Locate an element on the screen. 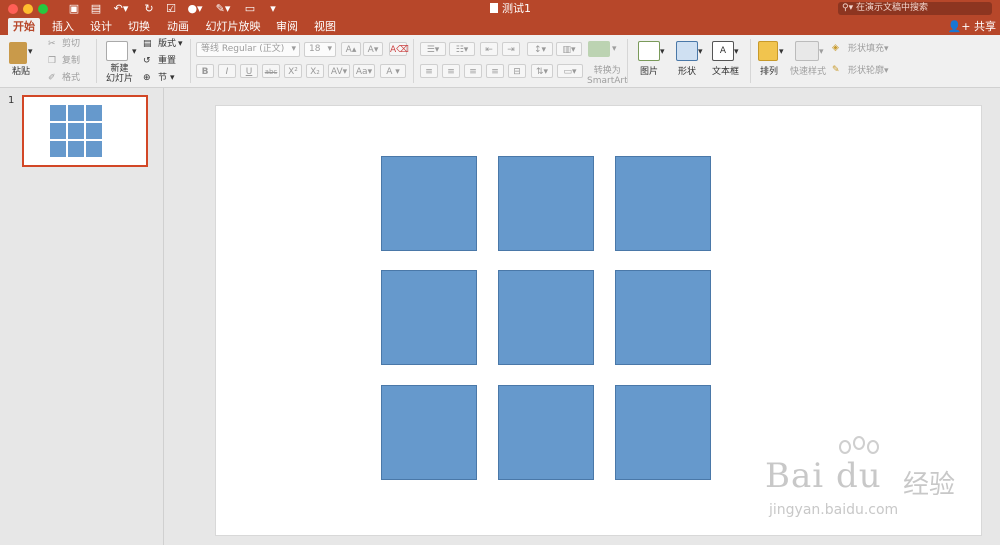 The width and height of the screenshot is (1000, 545). arrange-dropdown-icon: ▾ is located at coordinates (781, 52).